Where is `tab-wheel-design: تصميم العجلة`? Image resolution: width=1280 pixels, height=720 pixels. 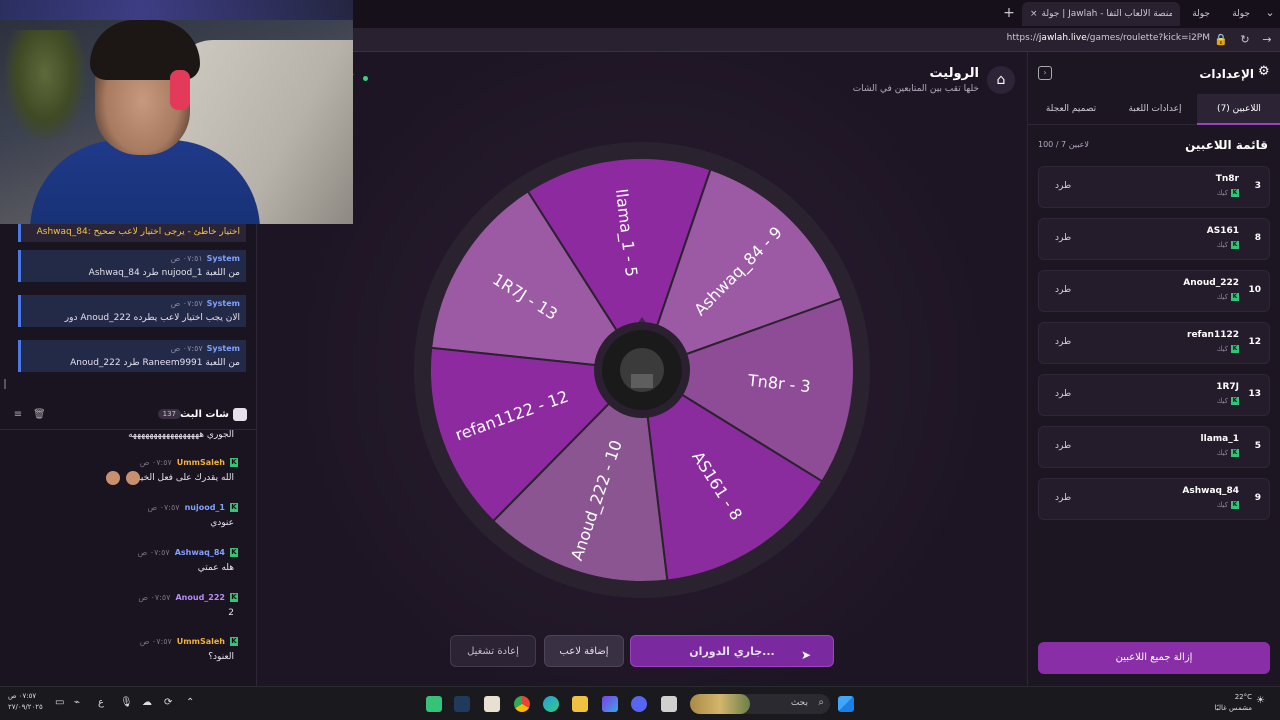
tab-wheel-design: تصميم العجلة is located at coordinates (1071, 109).